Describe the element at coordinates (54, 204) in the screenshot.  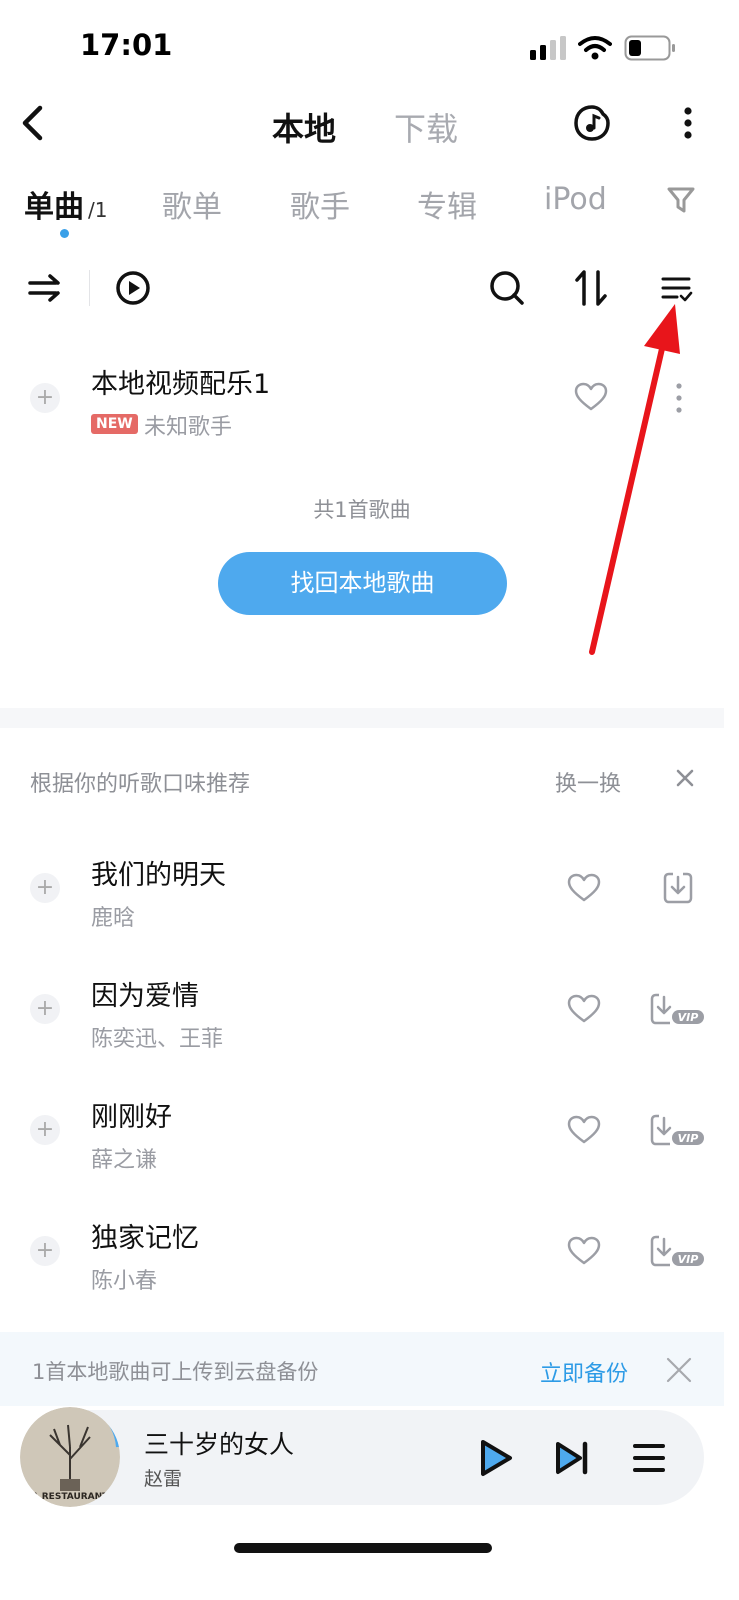
I see `tab-songs: 单曲` at that location.